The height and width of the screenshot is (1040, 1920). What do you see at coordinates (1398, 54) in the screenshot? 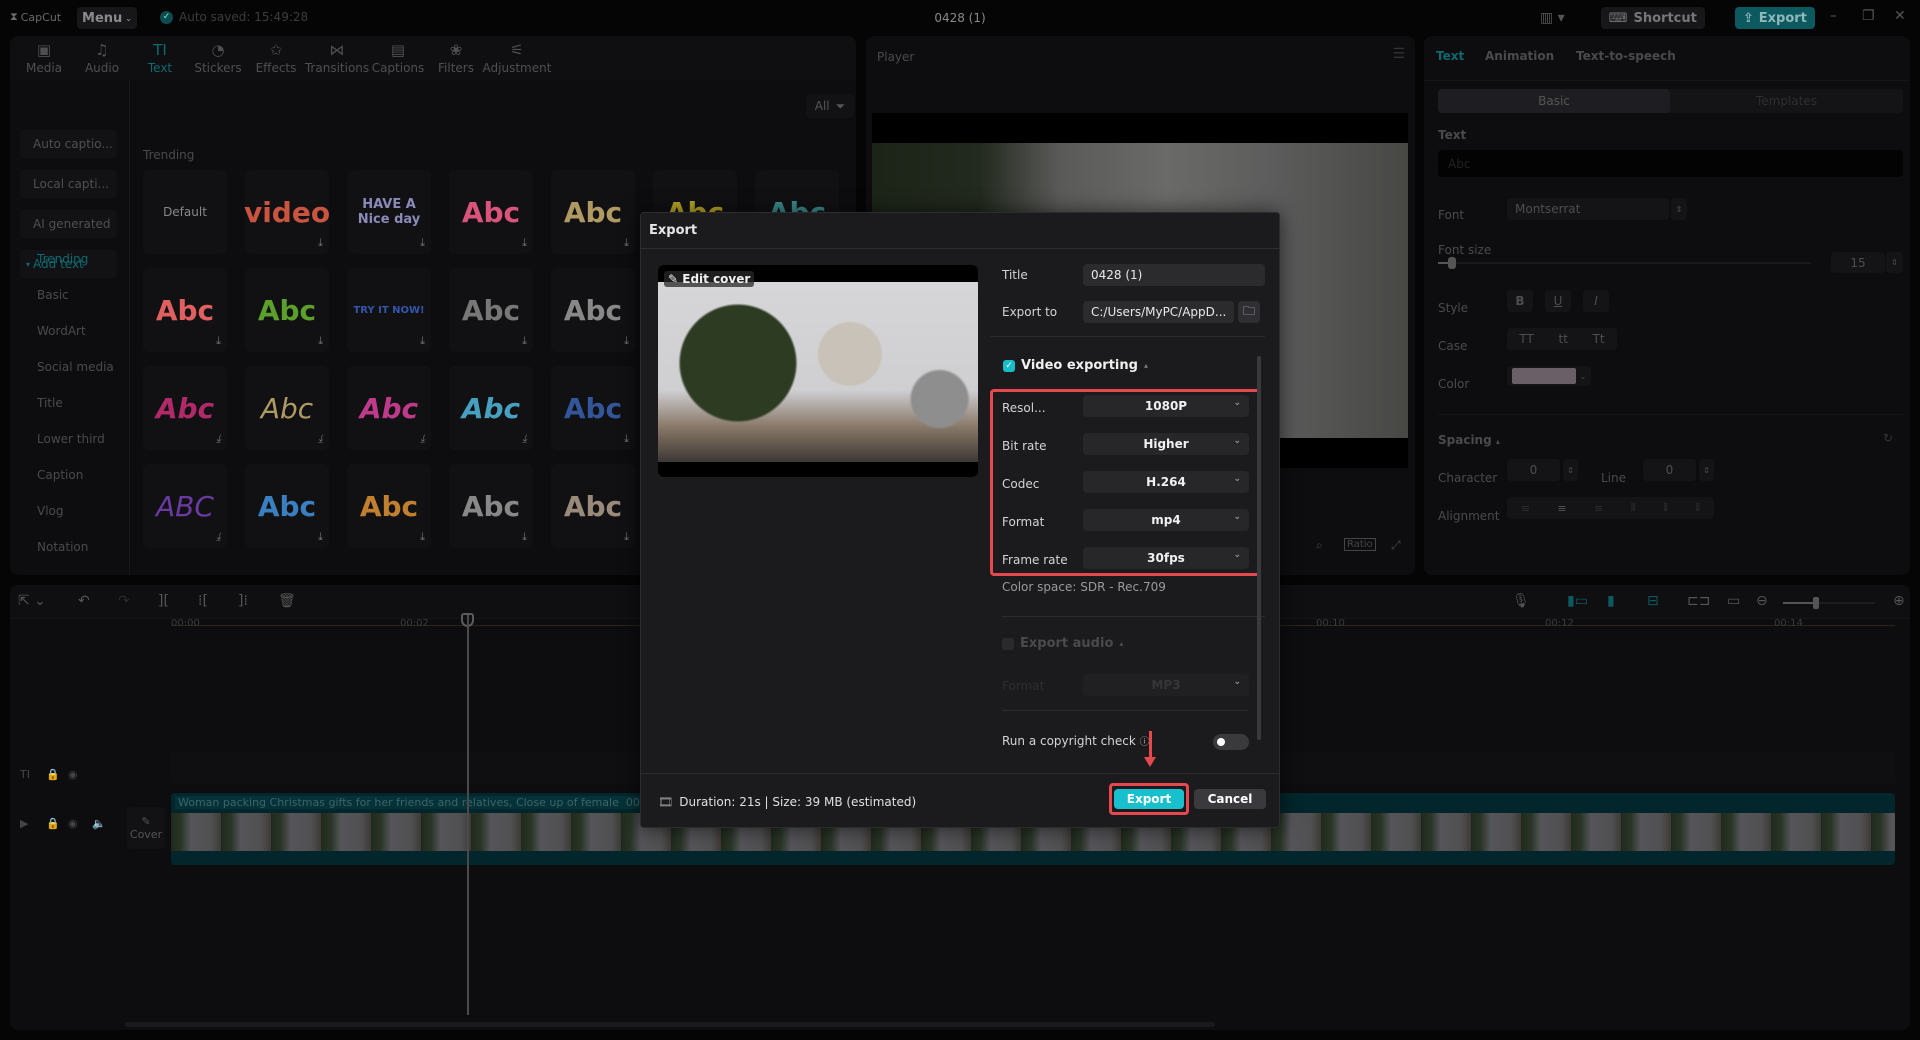
I see `menu-icon: ☰` at bounding box center [1398, 54].